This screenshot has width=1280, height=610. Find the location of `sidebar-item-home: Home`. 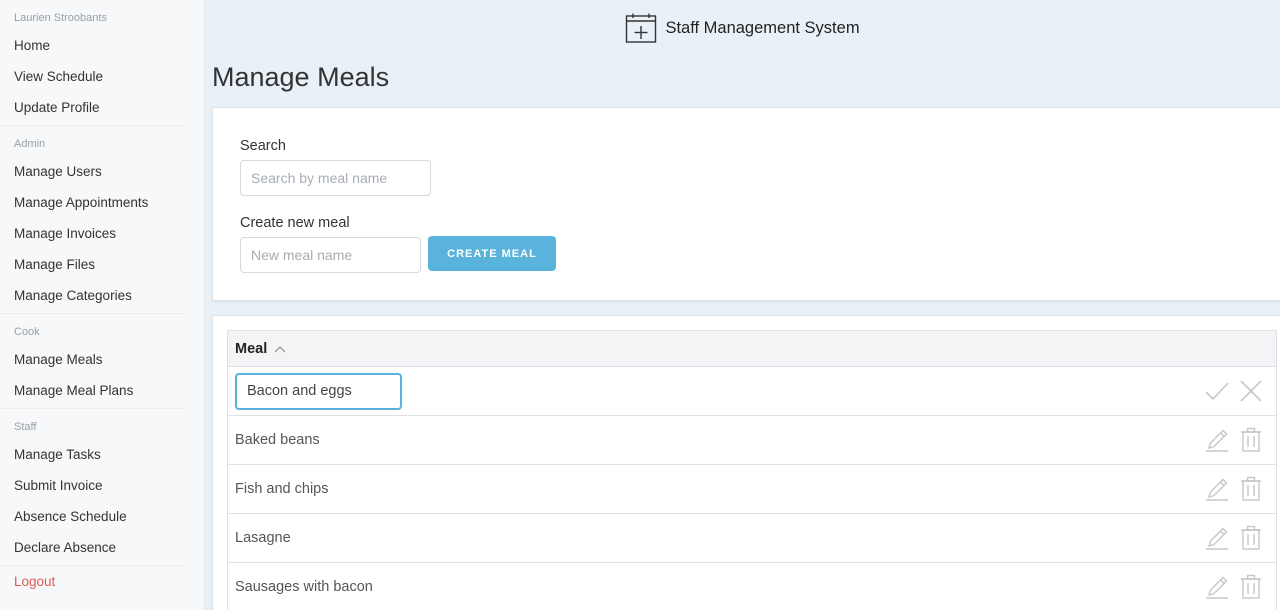

sidebar-item-home: Home is located at coordinates (102, 45).